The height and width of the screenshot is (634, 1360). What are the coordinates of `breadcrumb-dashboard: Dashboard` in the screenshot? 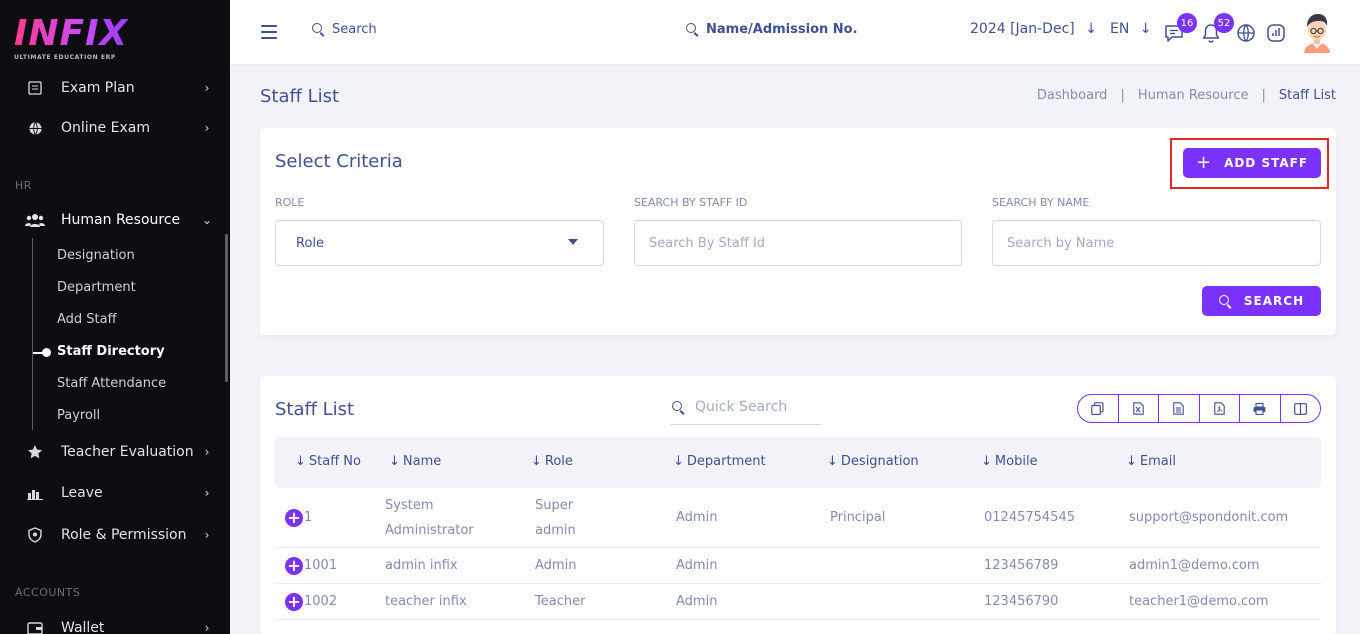 It's located at (1072, 95).